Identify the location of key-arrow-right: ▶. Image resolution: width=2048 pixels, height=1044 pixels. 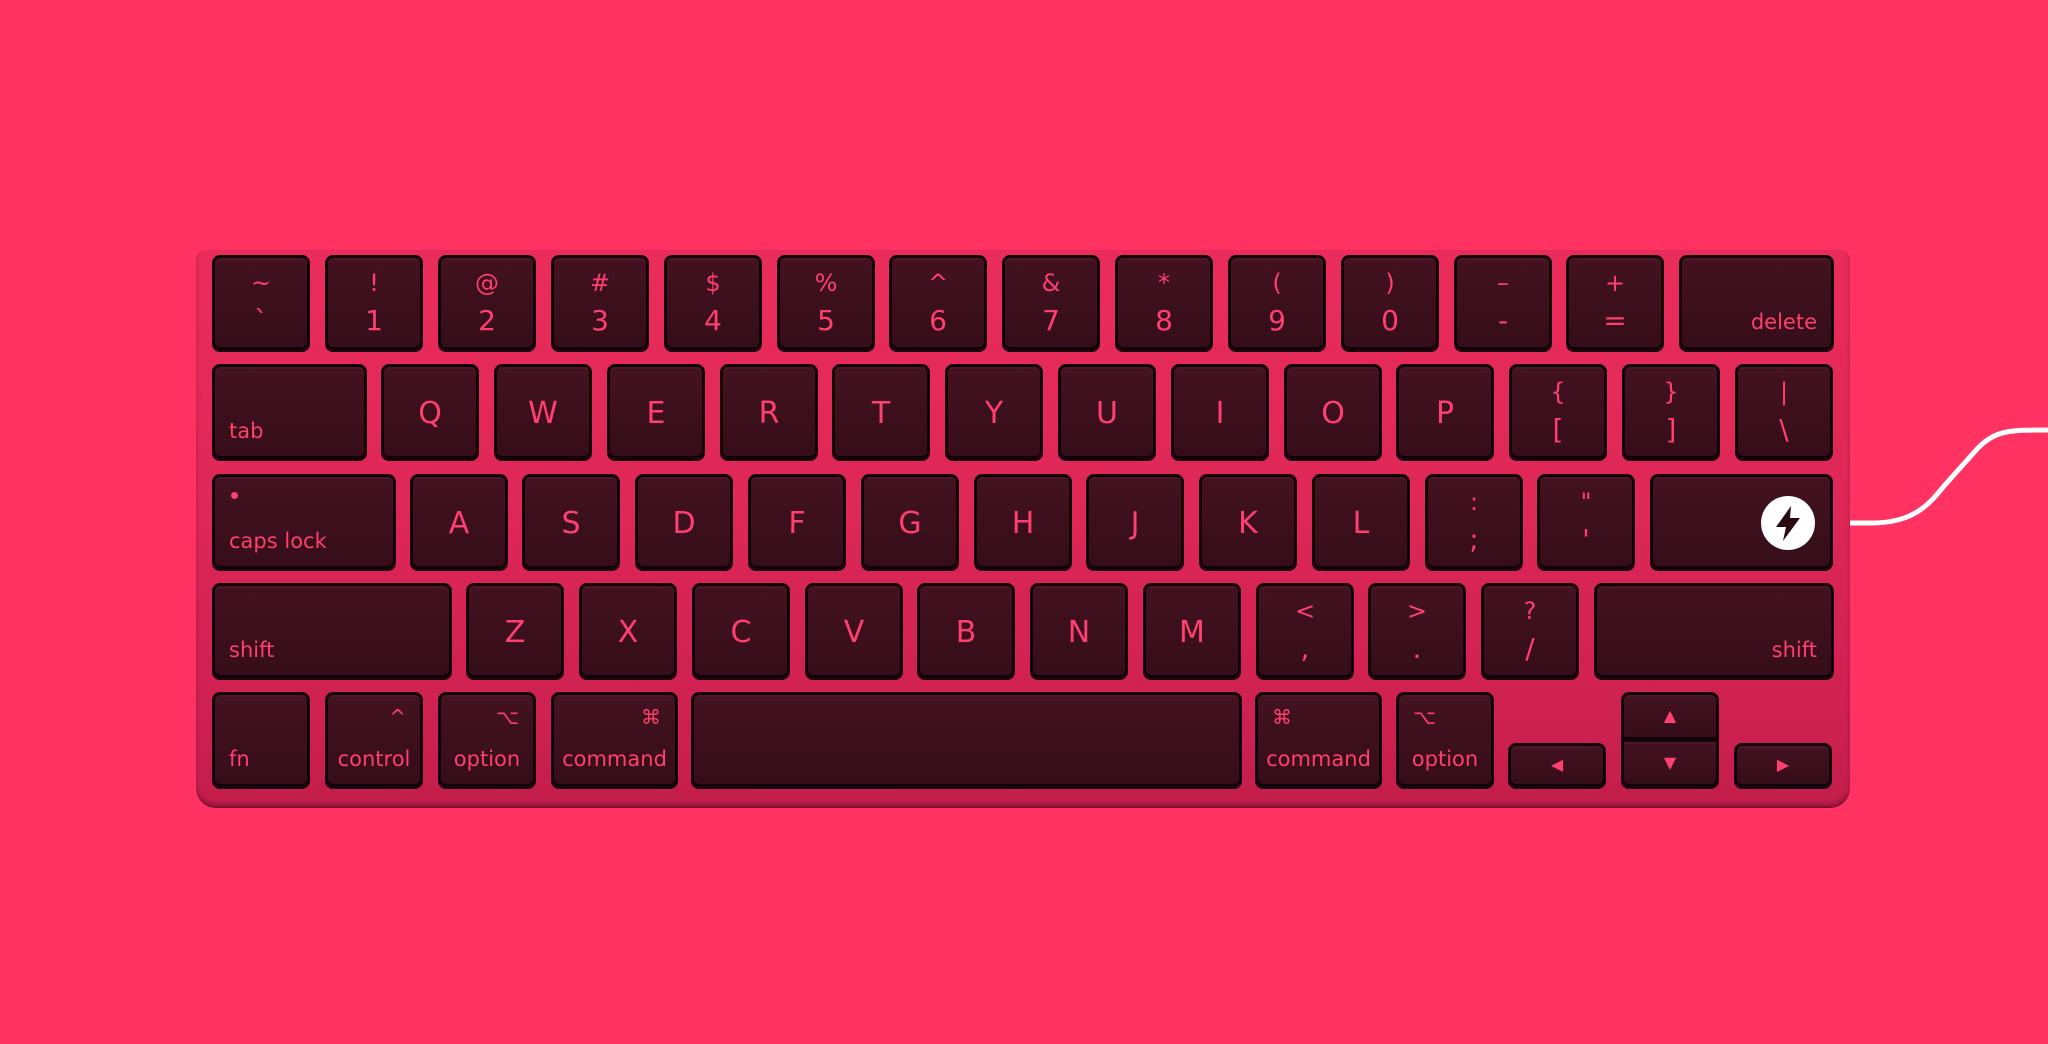
(1783, 765).